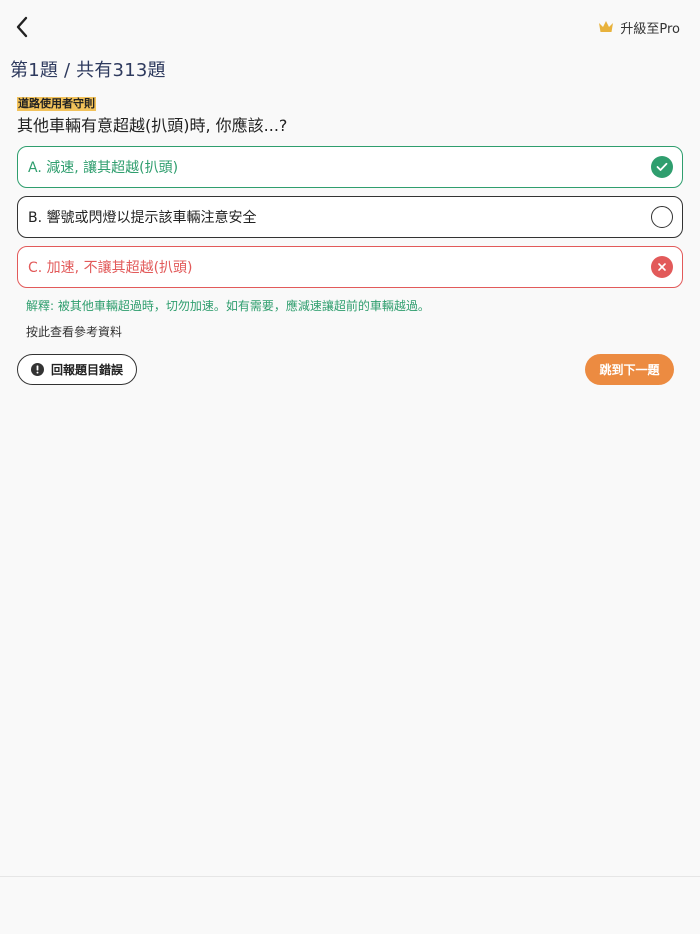 This screenshot has height=934, width=700. I want to click on next-question-label: 跳到下一題, so click(629, 370).